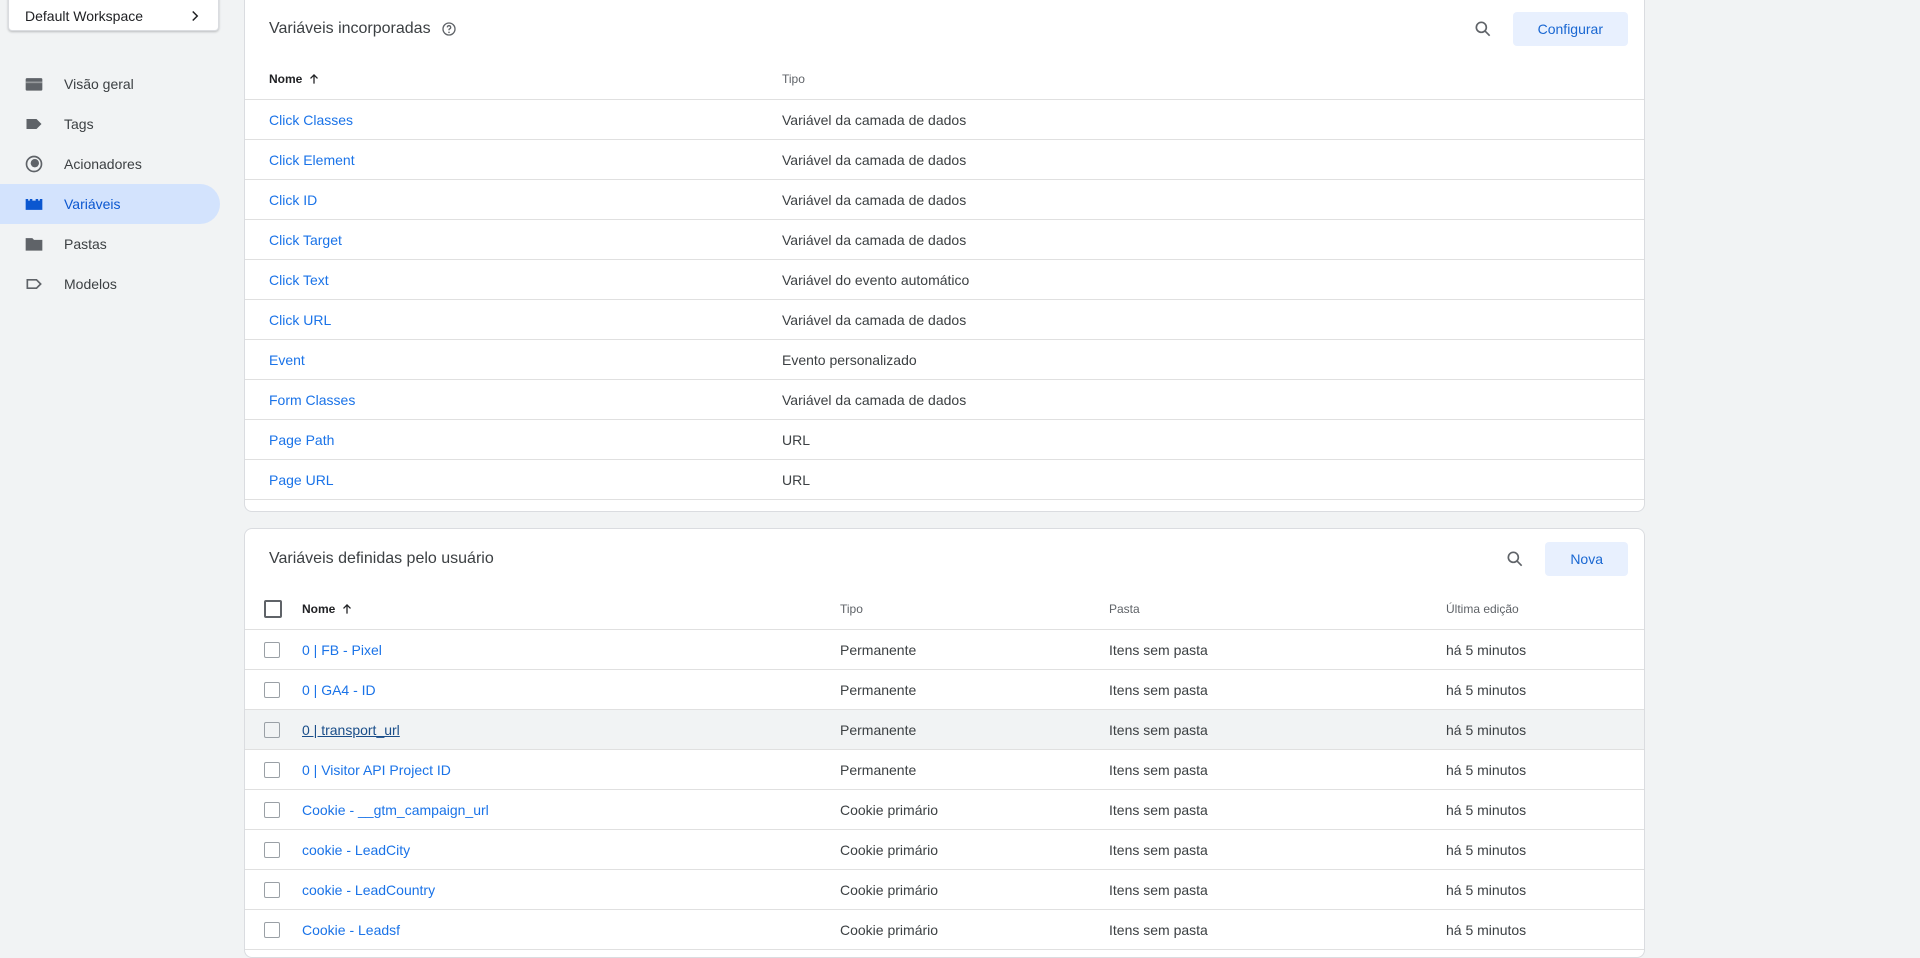  Describe the element at coordinates (944, 280) in the screenshot. I see `table-row: Click Text Variável do evento automático` at that location.